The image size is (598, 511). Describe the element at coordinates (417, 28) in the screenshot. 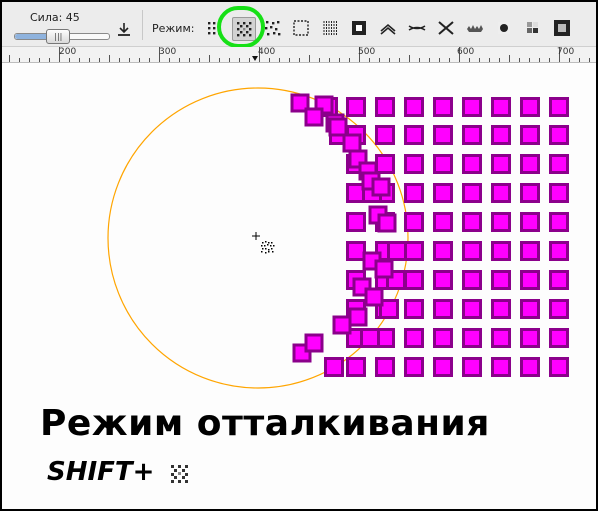

I see `mode-button-shrink-path` at that location.